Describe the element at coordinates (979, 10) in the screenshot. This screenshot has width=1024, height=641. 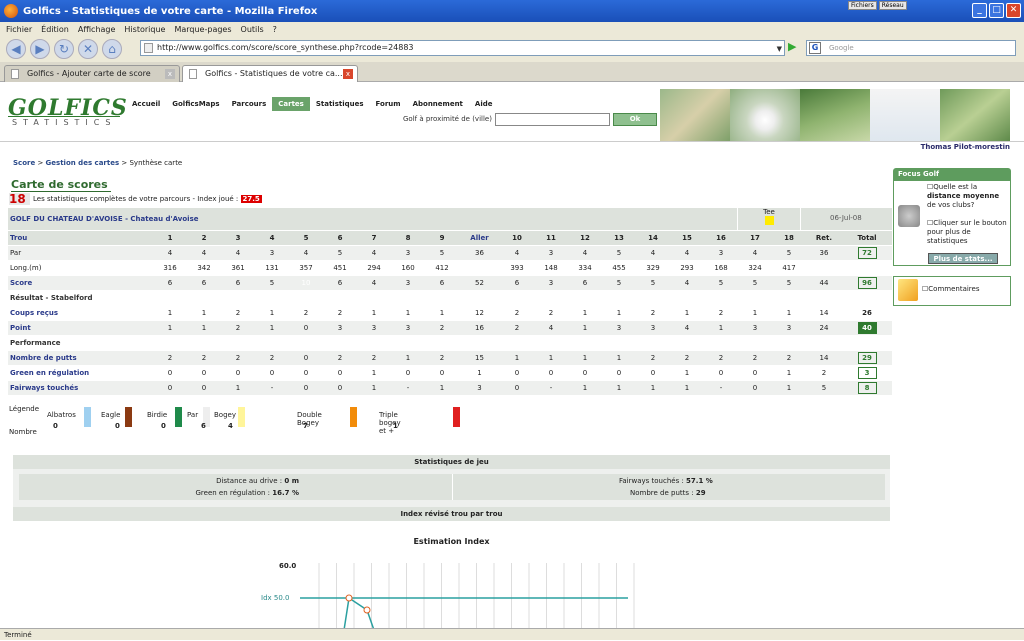
I see `minimize-icon: _` at that location.